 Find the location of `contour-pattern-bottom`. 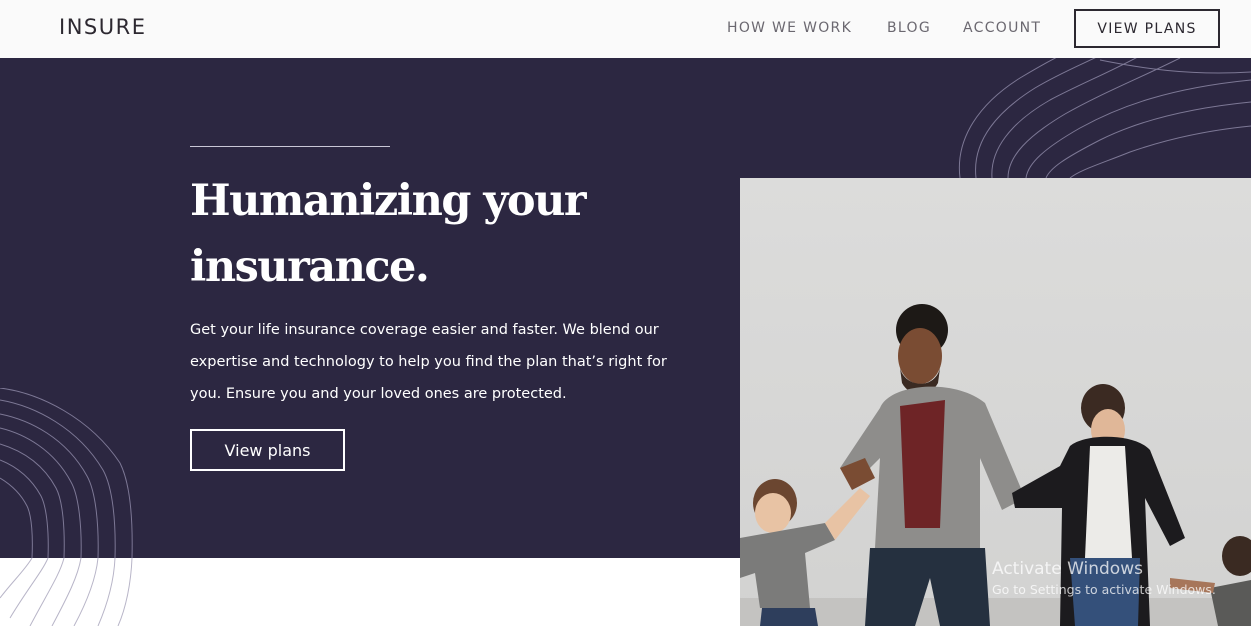

contour-pattern-bottom is located at coordinates (66, 592).